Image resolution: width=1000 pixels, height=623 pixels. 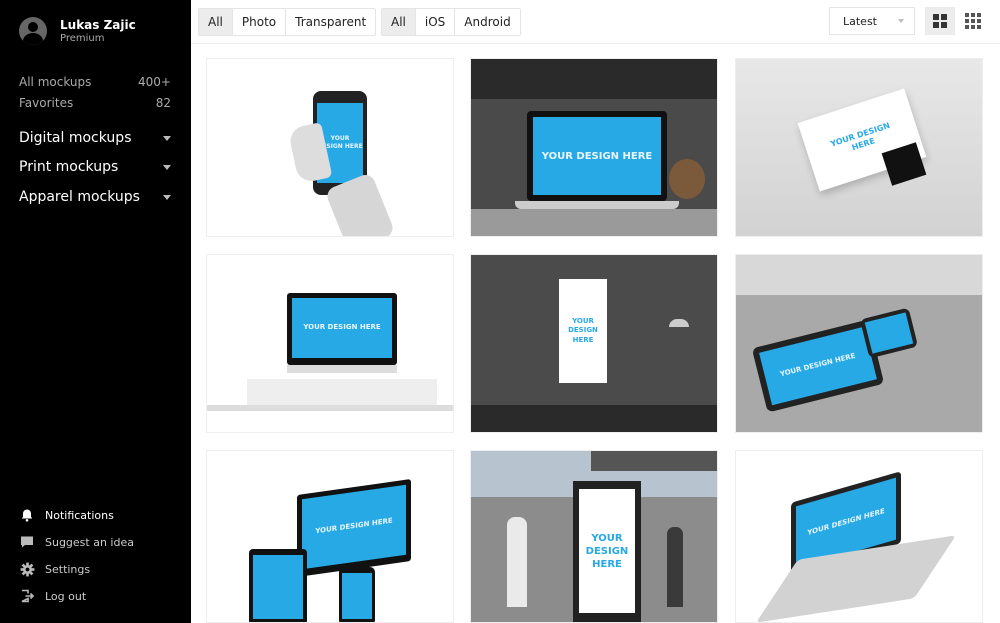 I want to click on sidebar-item-settings: Settings, so click(x=54, y=569).